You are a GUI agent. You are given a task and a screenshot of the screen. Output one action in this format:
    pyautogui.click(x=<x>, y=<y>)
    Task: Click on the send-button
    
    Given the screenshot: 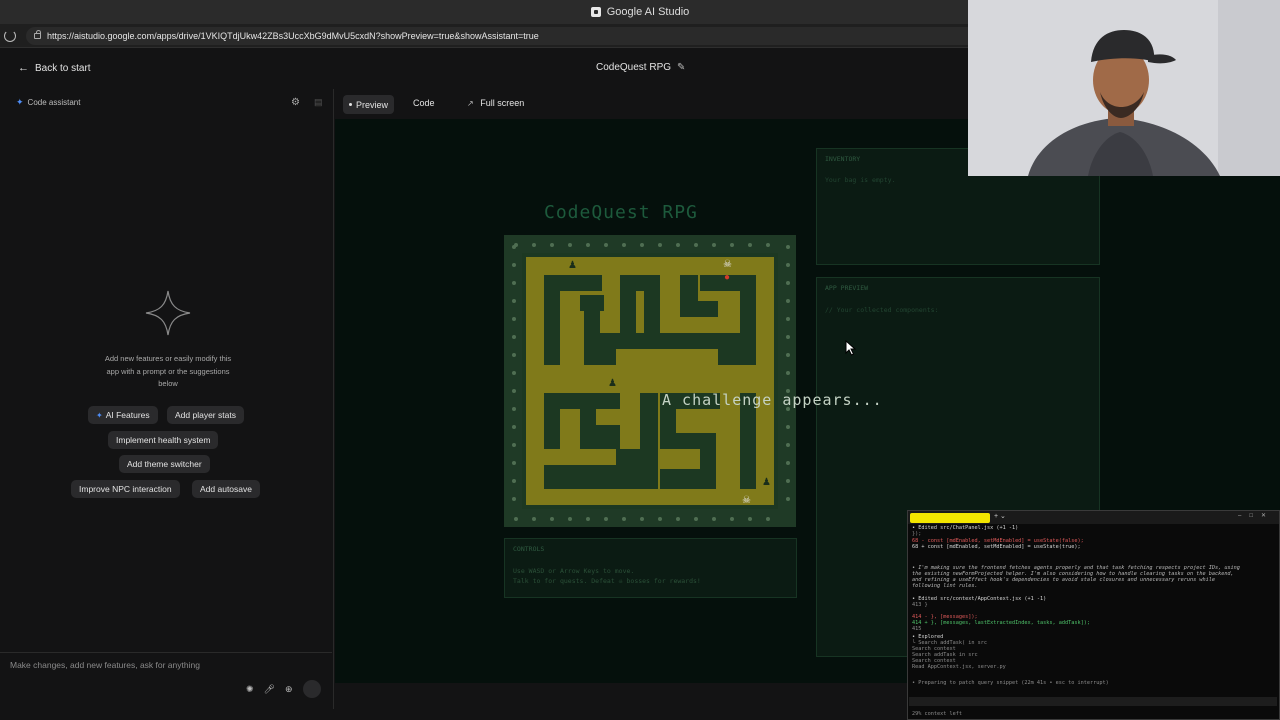 What is the action you would take?
    pyautogui.click(x=311, y=689)
    